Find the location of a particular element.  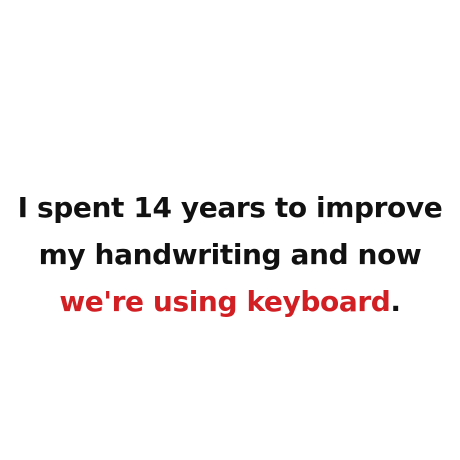

meme-line-3-highlight: we're using keyboard is located at coordinates (225, 301).